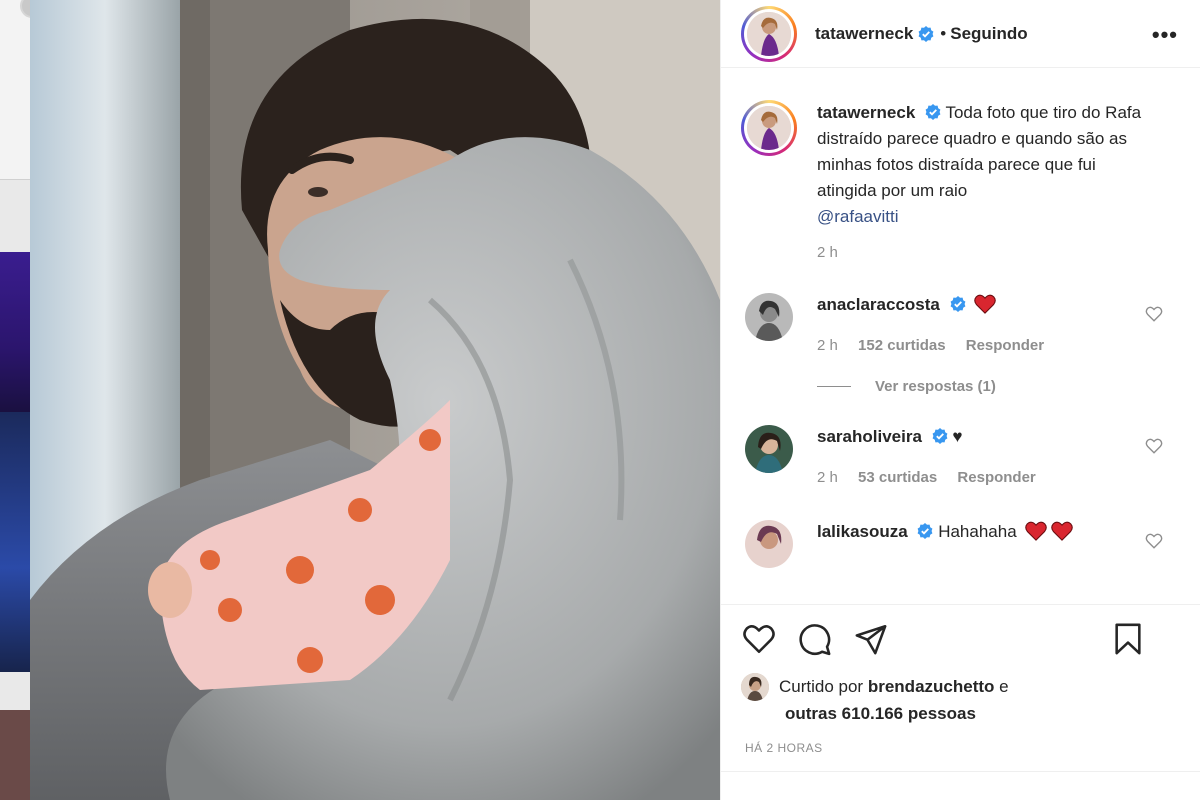  What do you see at coordinates (871, 639) in the screenshot?
I see `paper-plane-icon` at bounding box center [871, 639].